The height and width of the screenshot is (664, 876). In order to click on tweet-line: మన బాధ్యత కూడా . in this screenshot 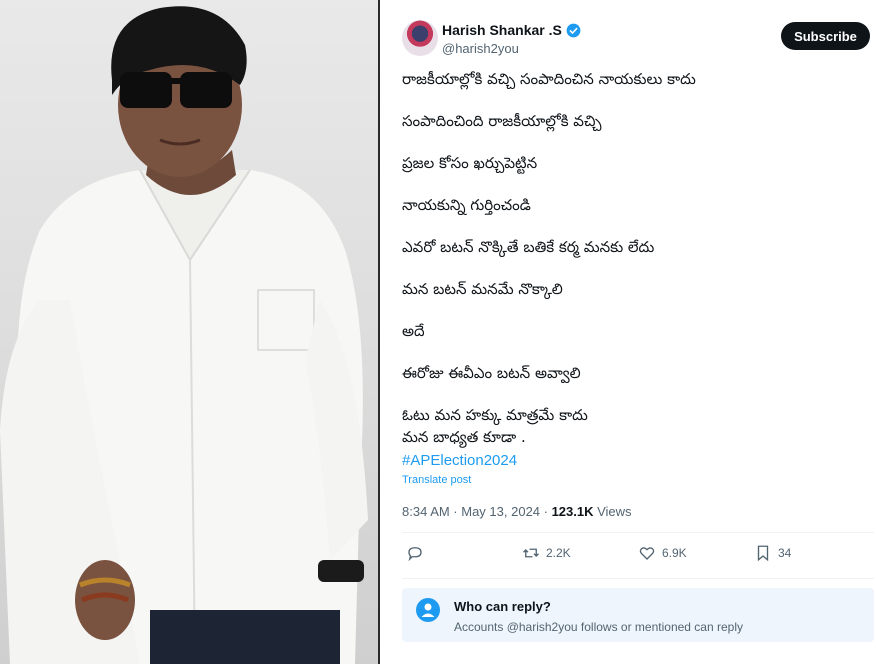, I will do `click(464, 437)`.